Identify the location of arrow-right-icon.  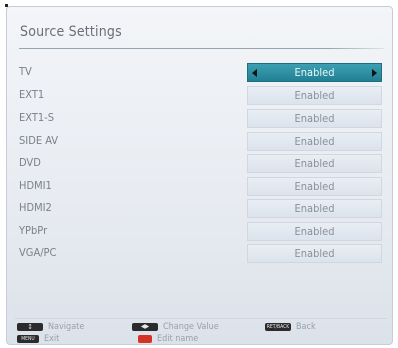
(374, 73).